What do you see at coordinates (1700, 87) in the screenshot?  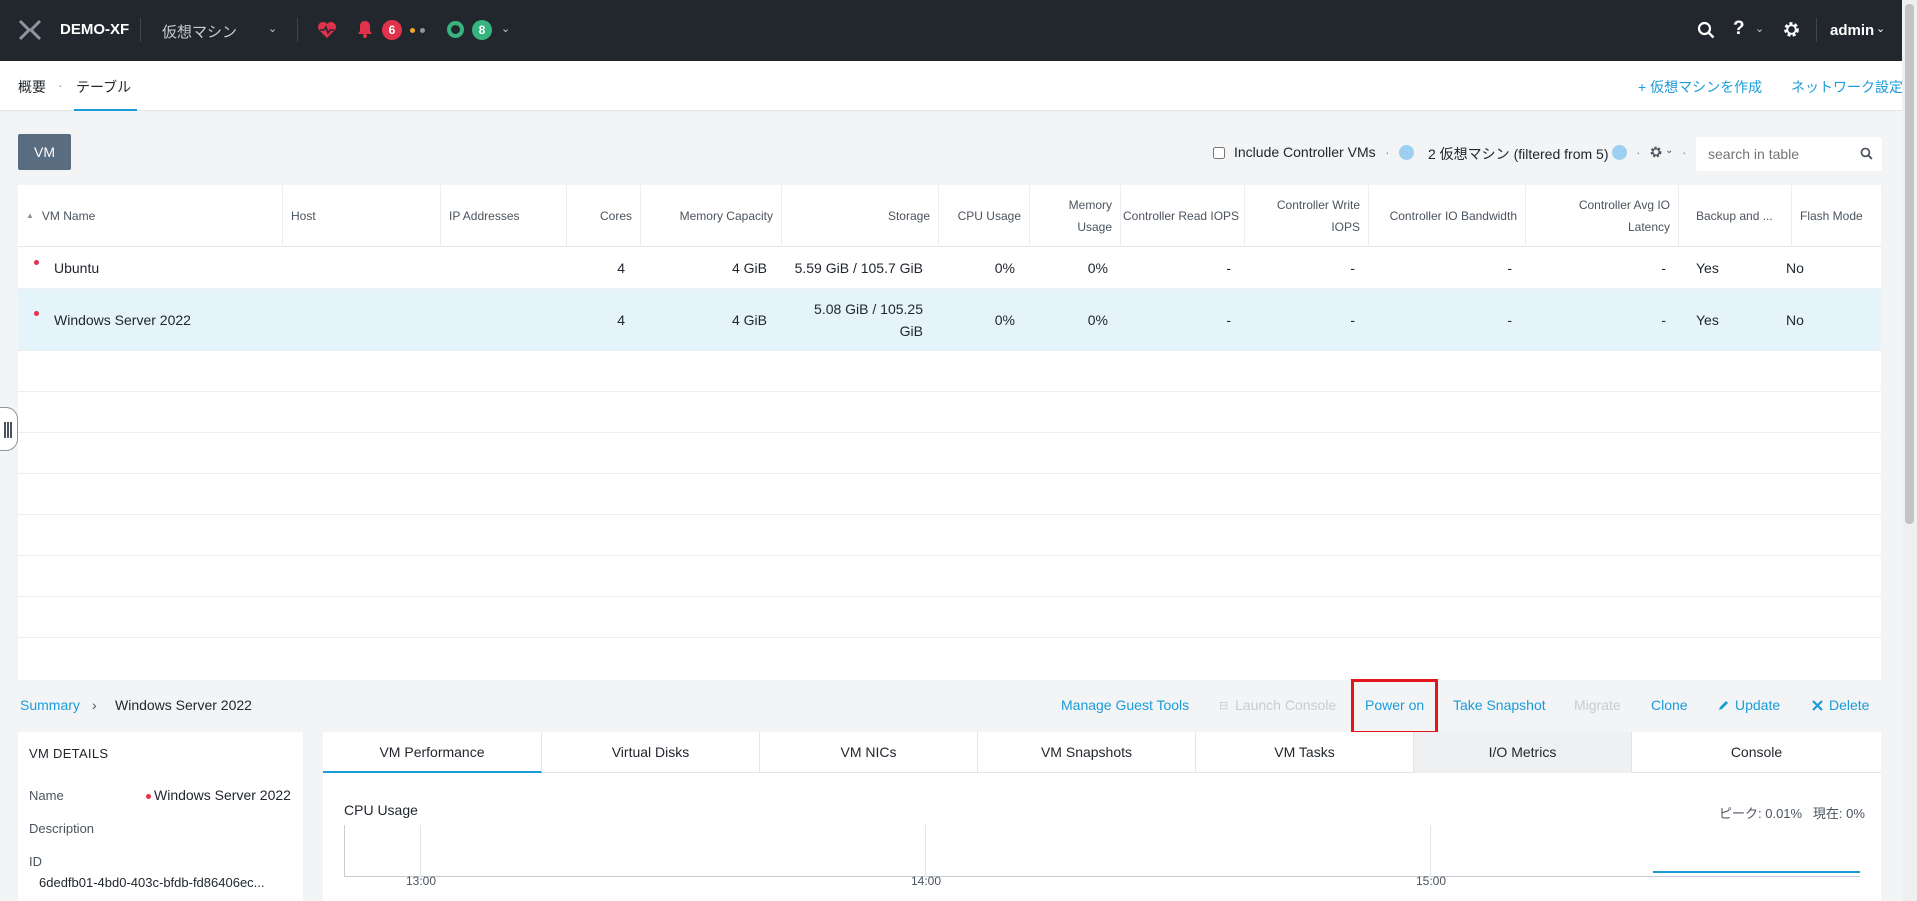 I see `create-vm-link: + 仮想マシンを作成` at bounding box center [1700, 87].